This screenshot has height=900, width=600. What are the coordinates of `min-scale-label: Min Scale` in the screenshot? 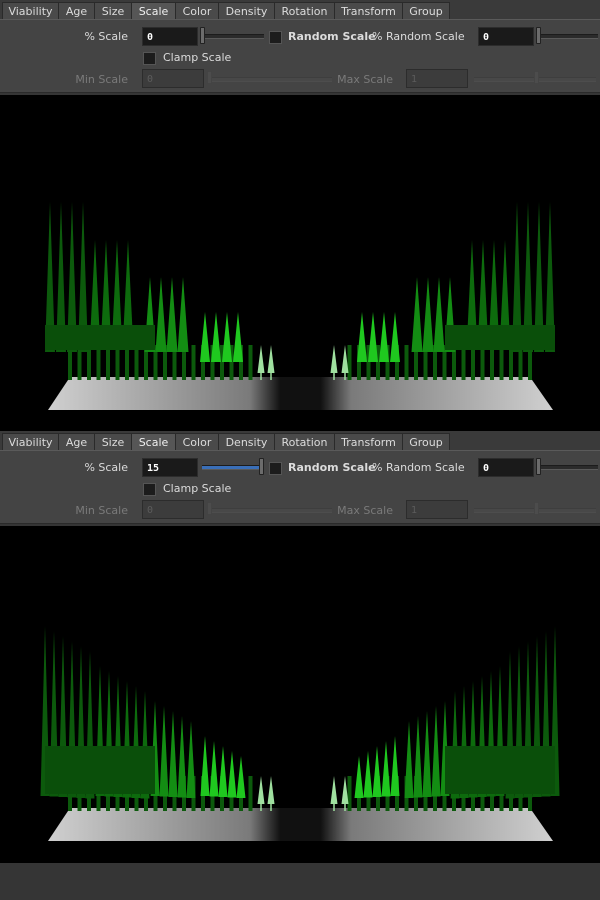 It's located at (101, 79).